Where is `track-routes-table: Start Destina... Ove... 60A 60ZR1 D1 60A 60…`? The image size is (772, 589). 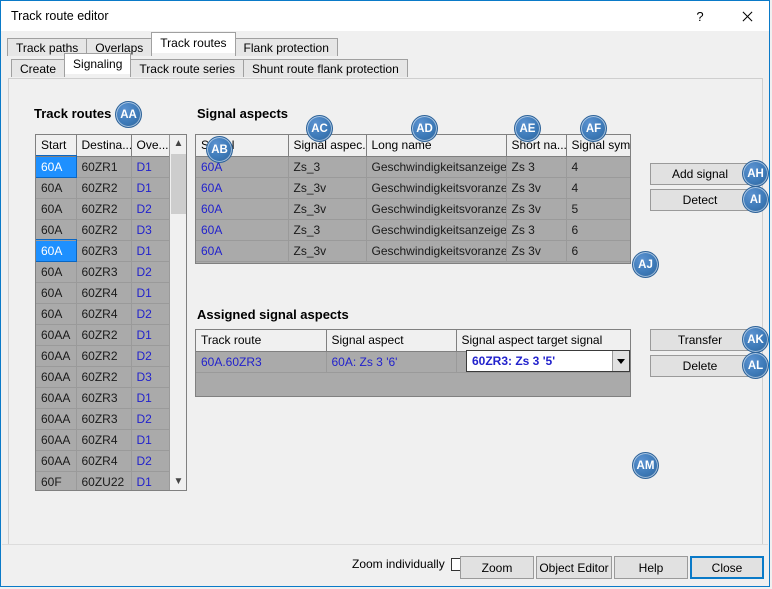 track-routes-table: Start Destina... Ove... 60A 60ZR1 D1 60A 60… is located at coordinates (102, 312).